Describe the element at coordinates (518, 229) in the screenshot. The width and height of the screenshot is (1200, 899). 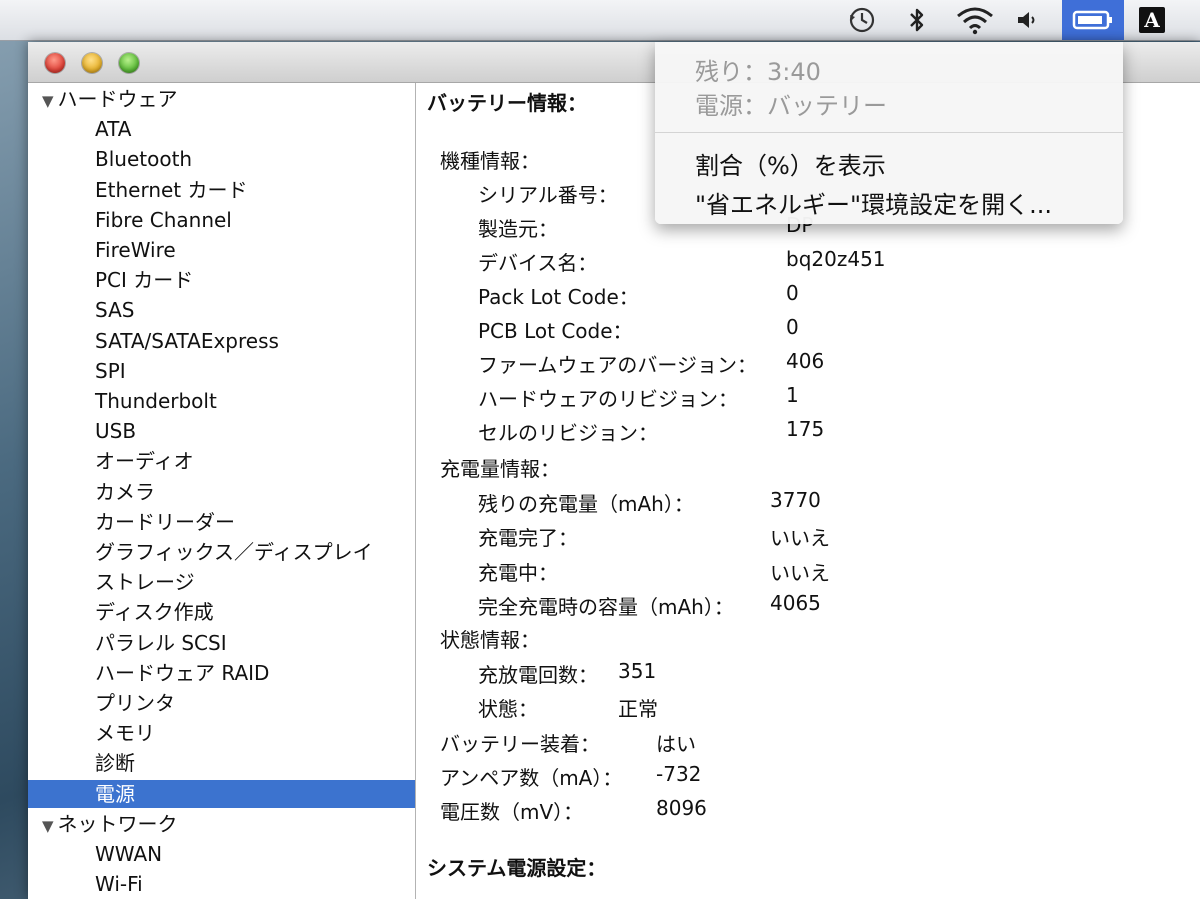
I see `detail-row-label: 製造元：` at that location.